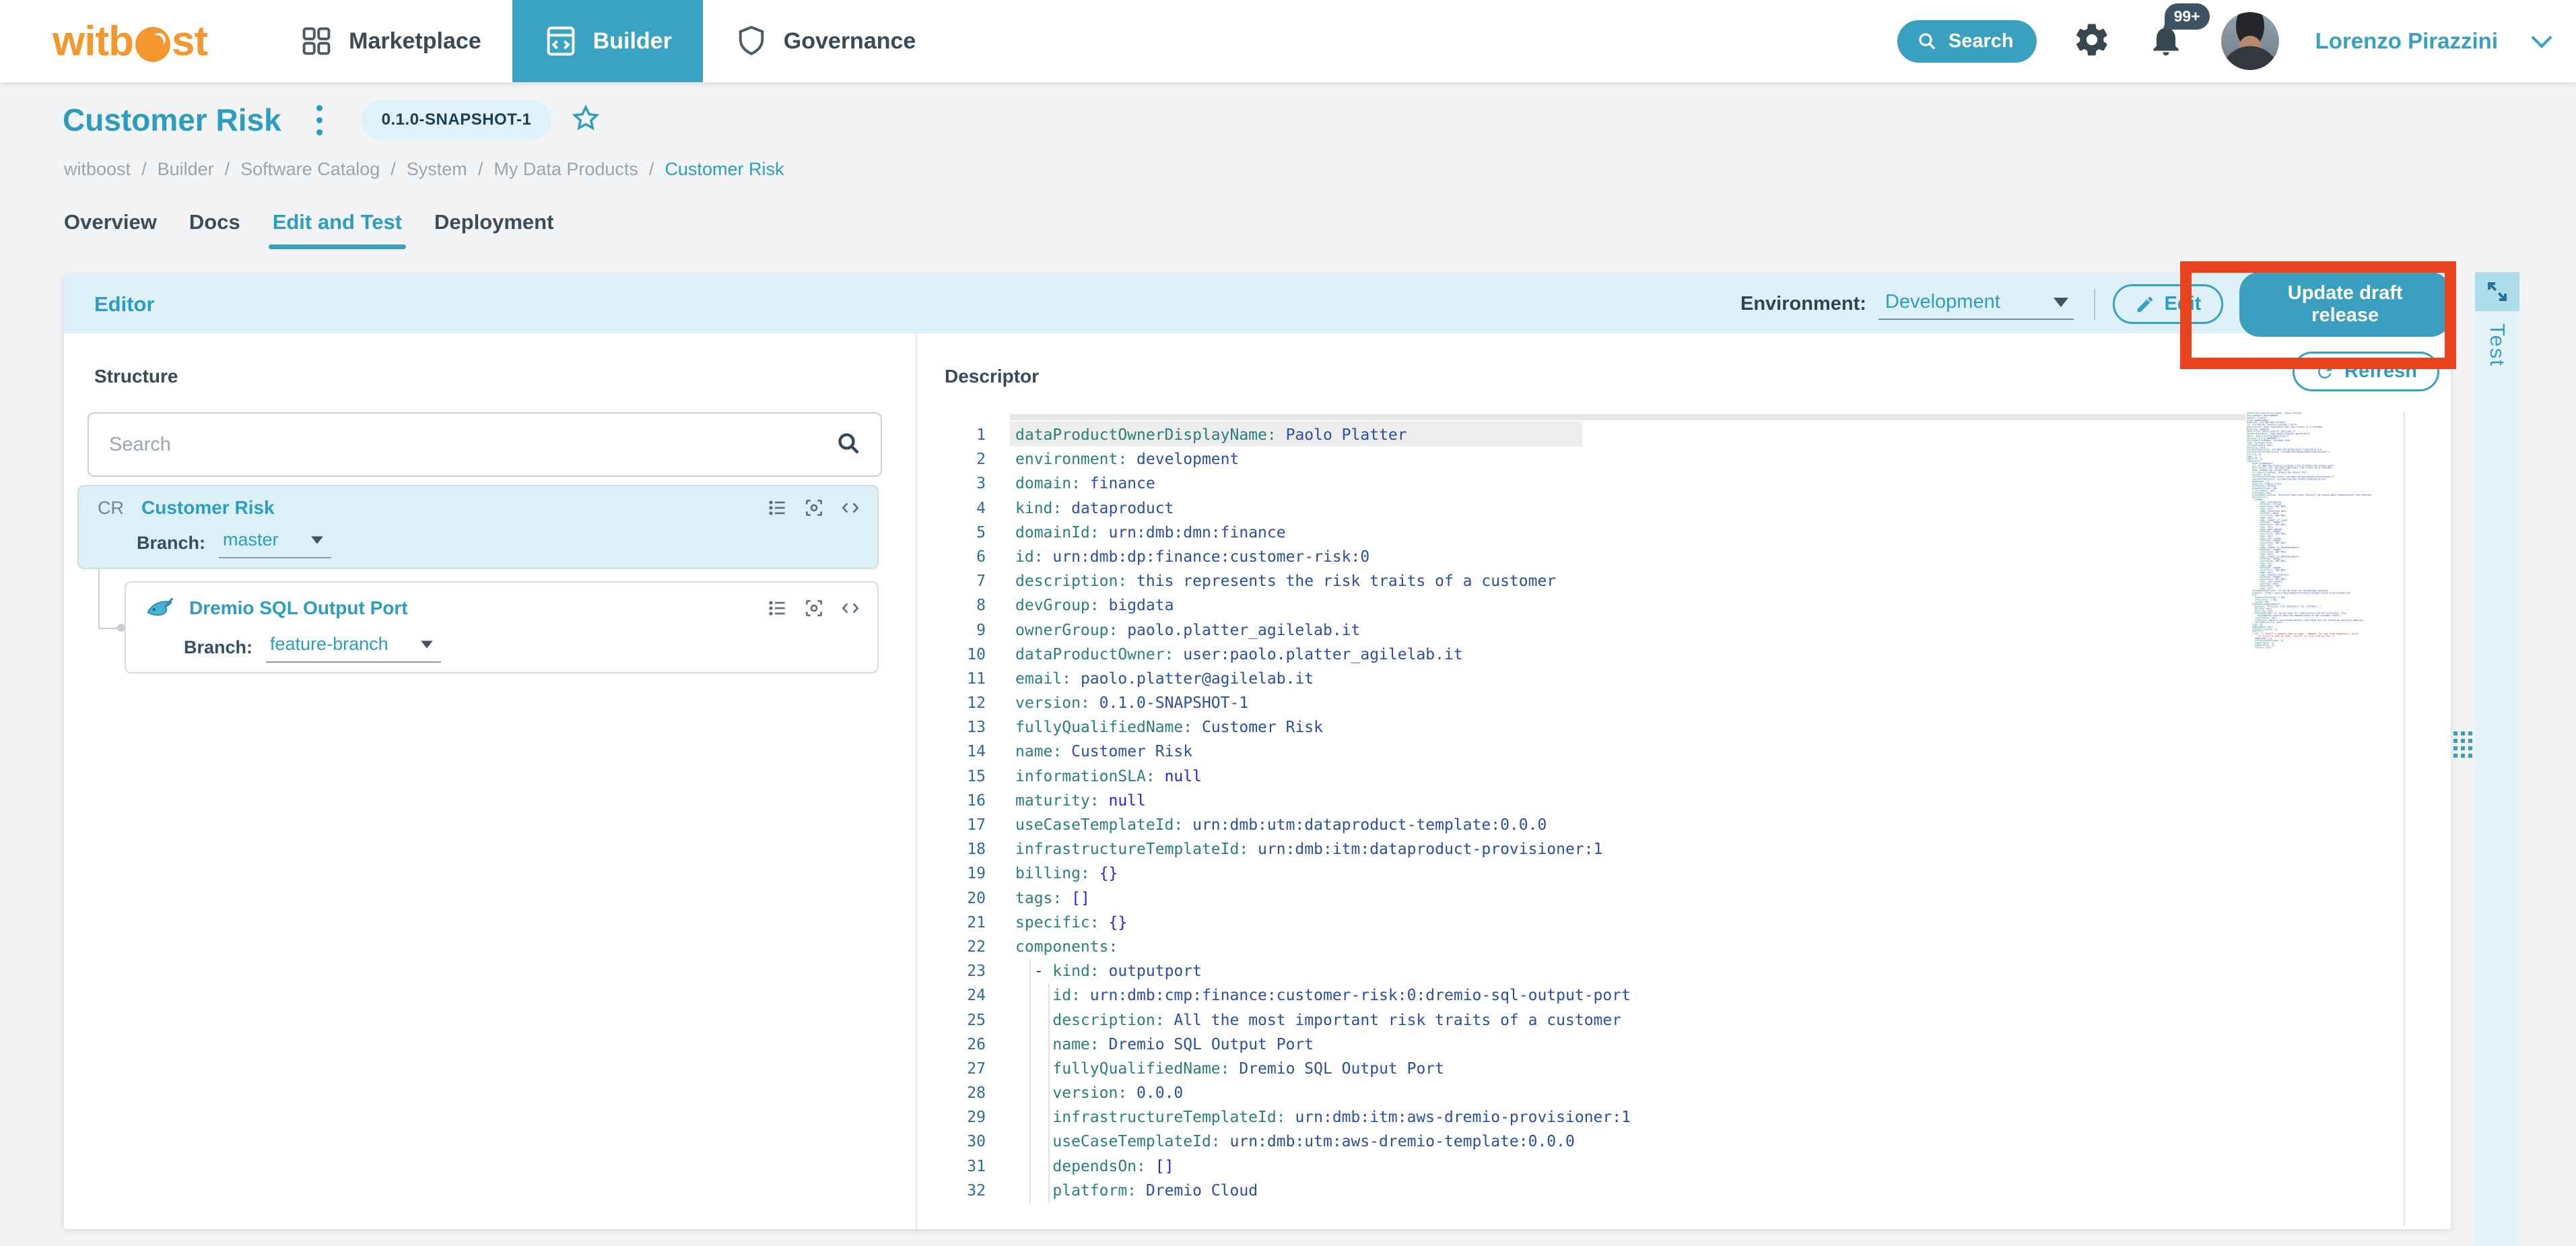  What do you see at coordinates (390, 41) in the screenshot?
I see `nav-item-marketplace: Marketplace` at bounding box center [390, 41].